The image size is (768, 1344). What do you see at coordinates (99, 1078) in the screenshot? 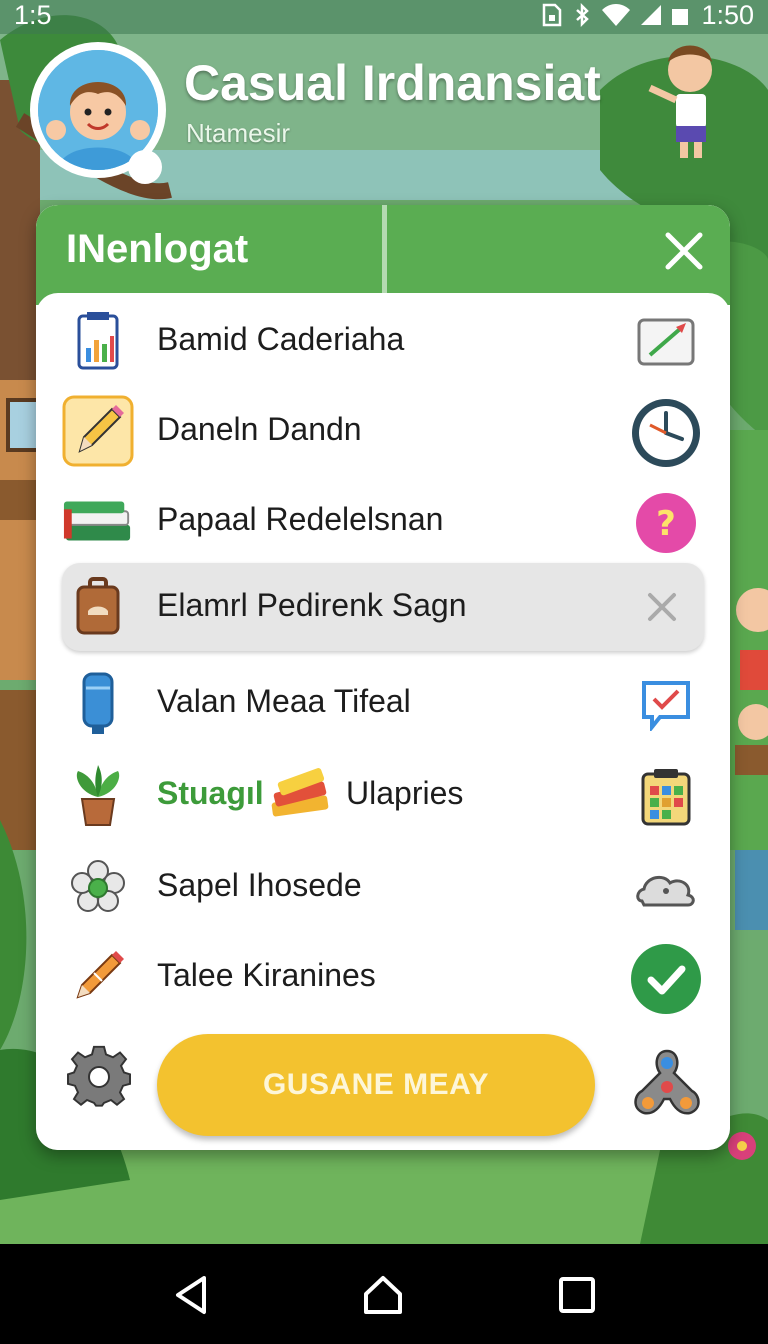
I see `gear-icon` at bounding box center [99, 1078].